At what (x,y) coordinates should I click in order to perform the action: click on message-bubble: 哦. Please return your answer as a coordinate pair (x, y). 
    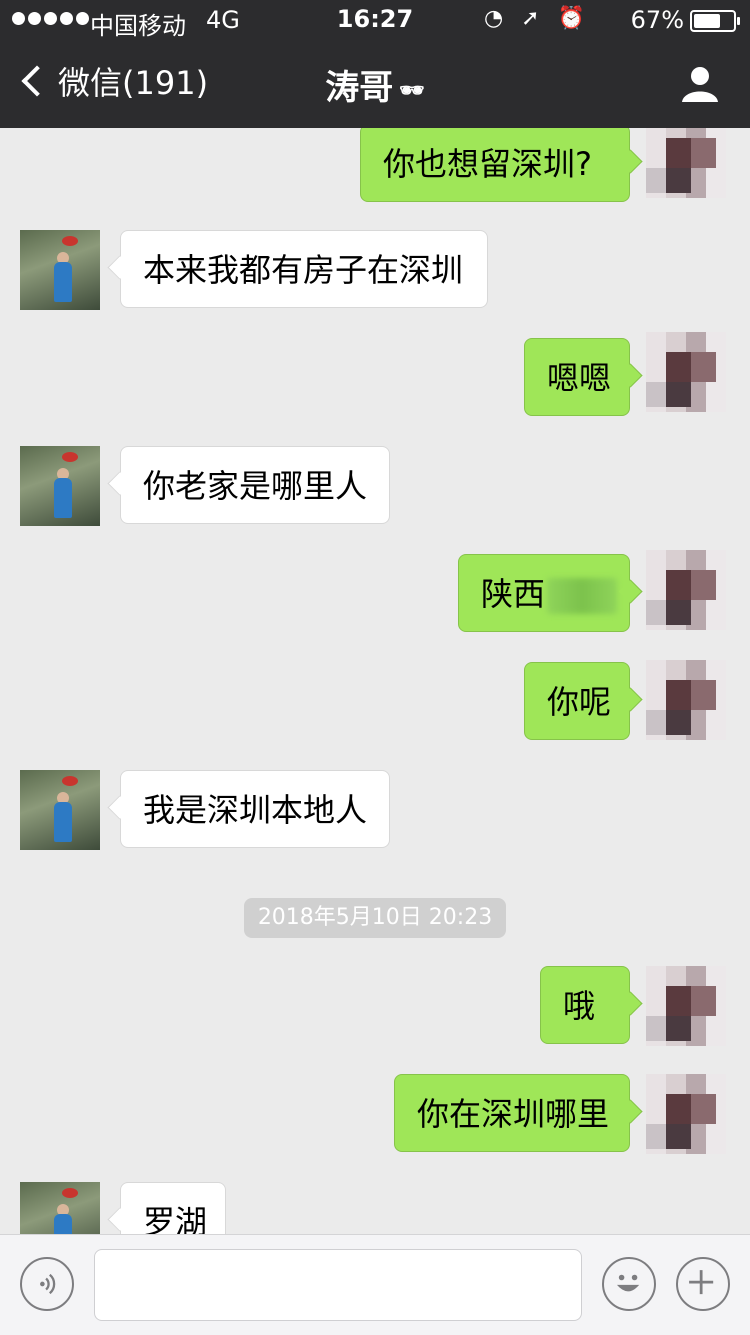
    Looking at the image, I should click on (585, 1005).